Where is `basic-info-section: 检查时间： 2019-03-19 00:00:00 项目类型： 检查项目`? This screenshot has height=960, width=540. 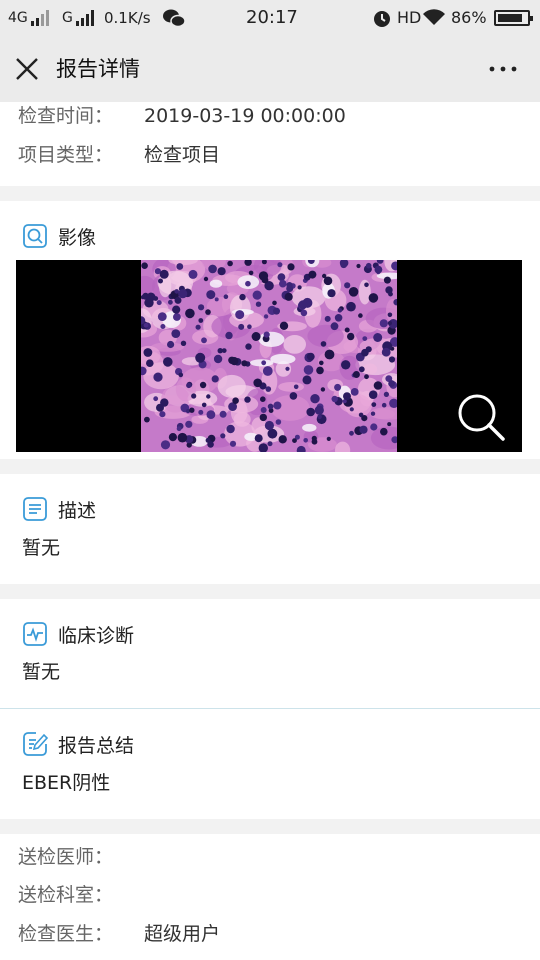
basic-info-section: 检查时间： 2019-03-19 00:00:00 项目类型： 检查项目 is located at coordinates (270, 144).